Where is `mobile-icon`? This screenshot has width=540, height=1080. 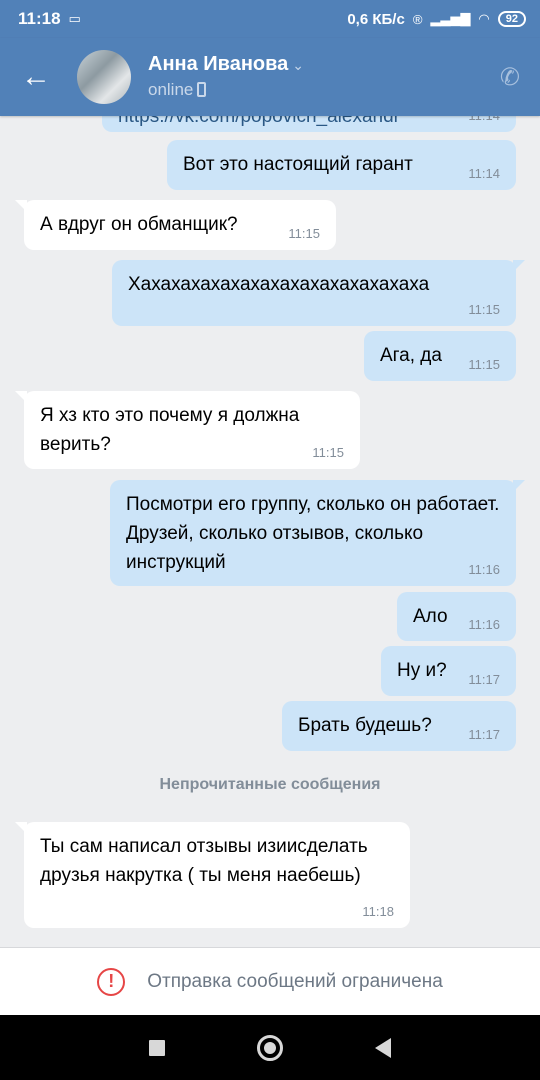
mobile-icon is located at coordinates (202, 89).